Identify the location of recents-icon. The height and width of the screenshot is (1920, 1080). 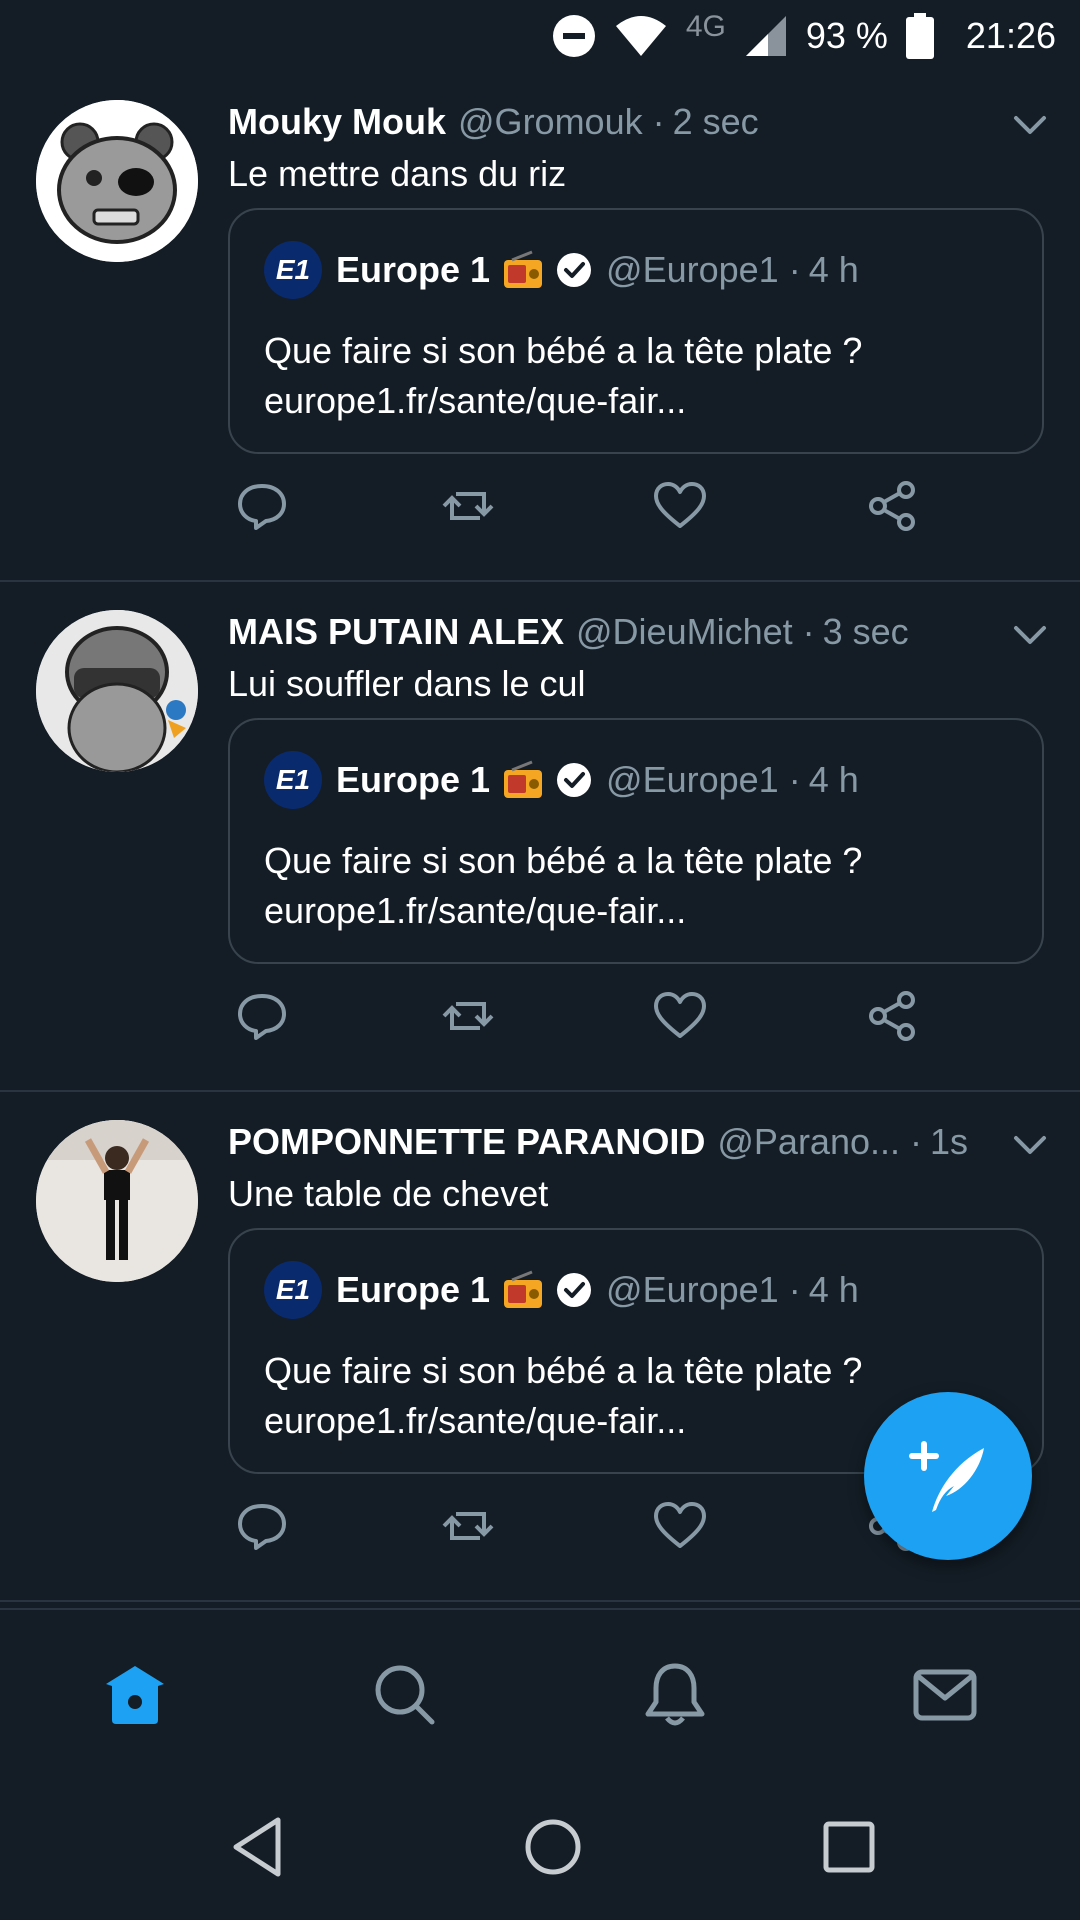
(849, 1847).